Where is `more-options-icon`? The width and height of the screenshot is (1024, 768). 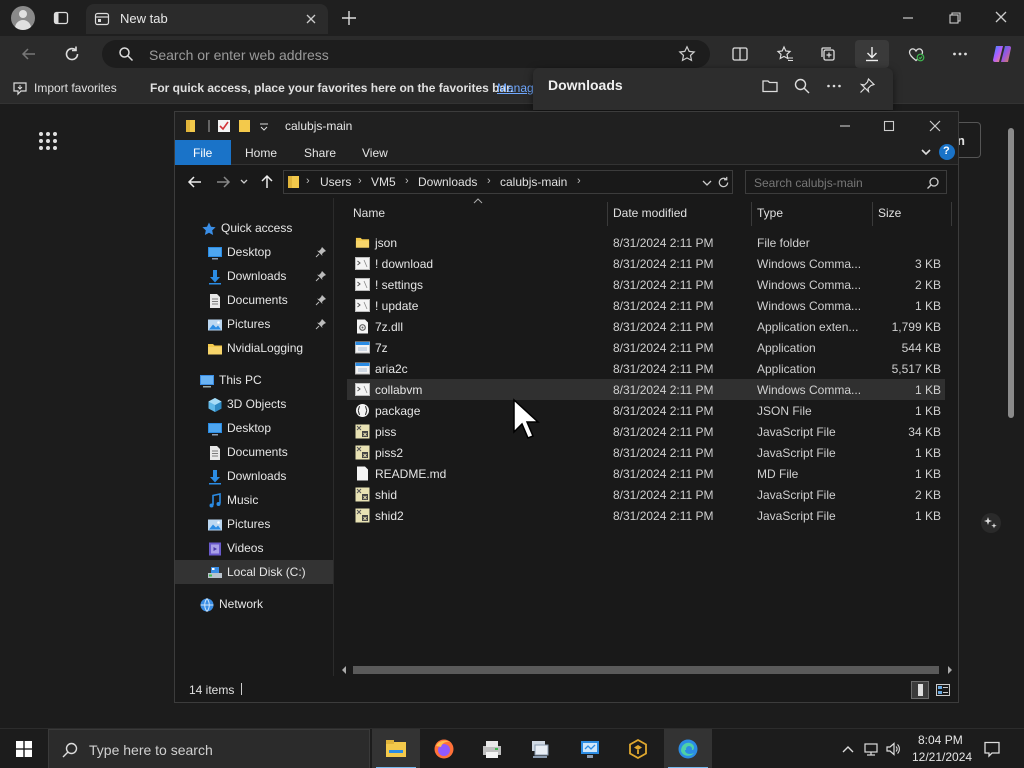 more-options-icon is located at coordinates (960, 54).